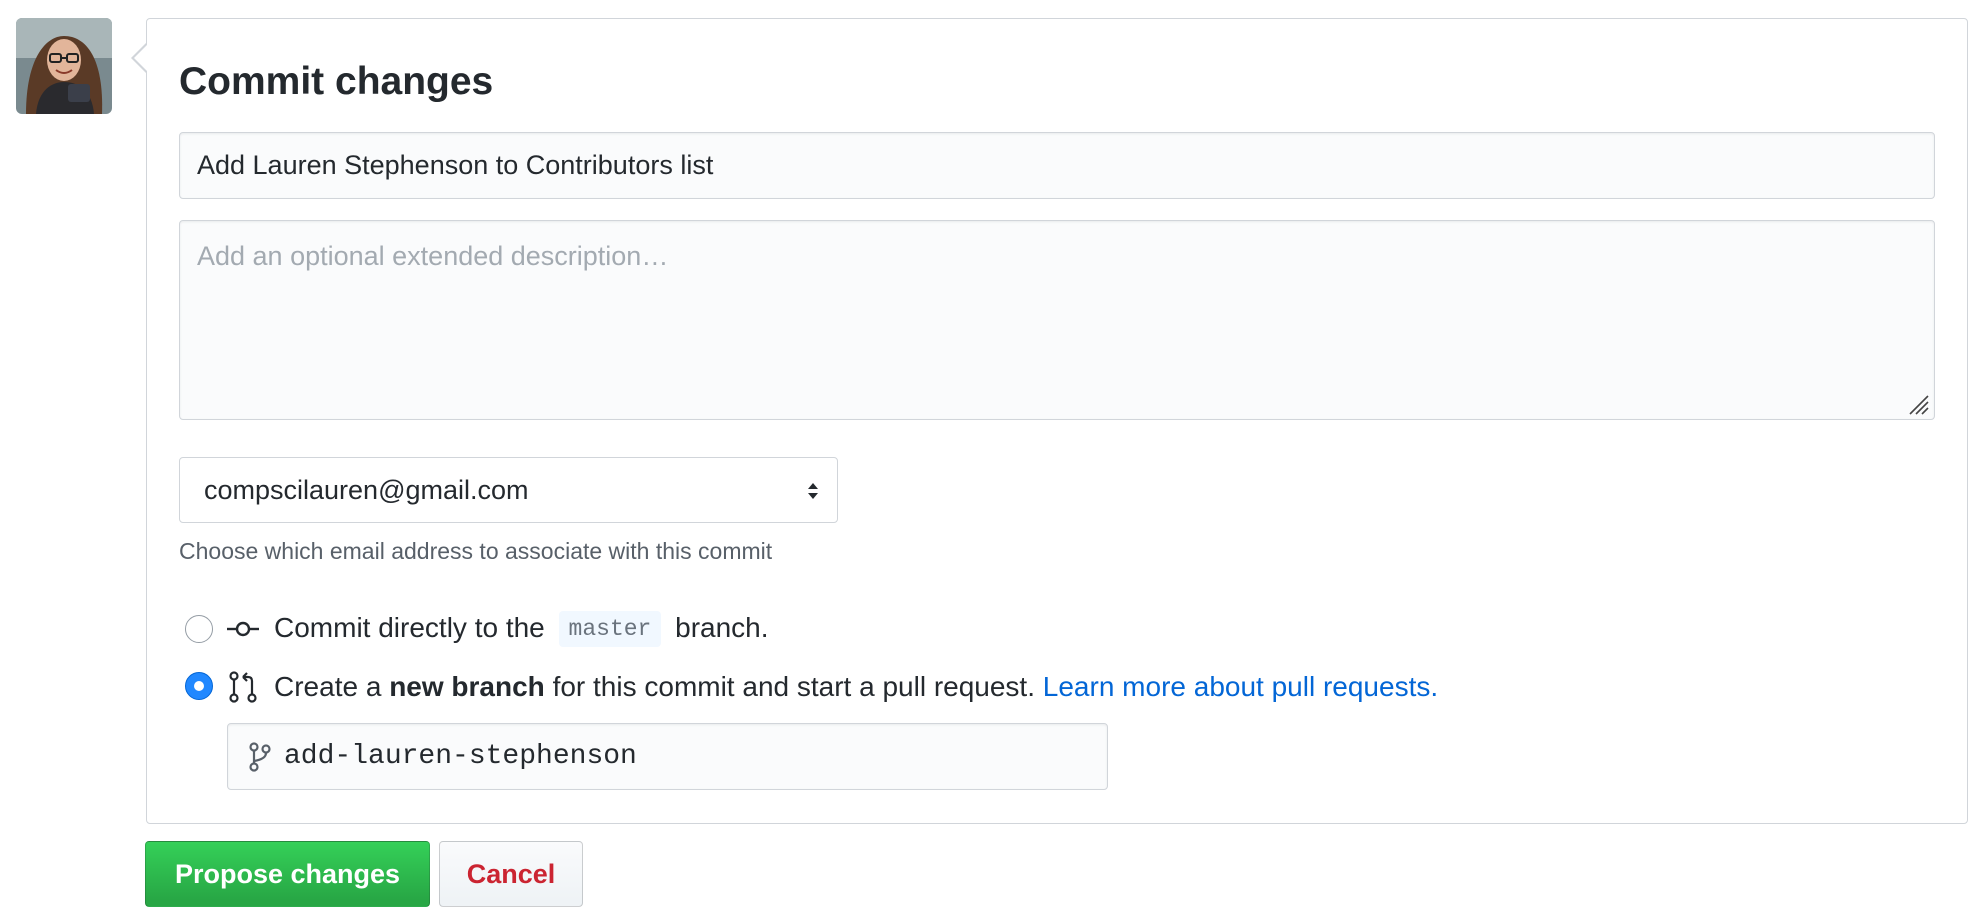 Image resolution: width=1978 pixels, height=922 pixels. I want to click on radio-commit-direct, so click(199, 629).